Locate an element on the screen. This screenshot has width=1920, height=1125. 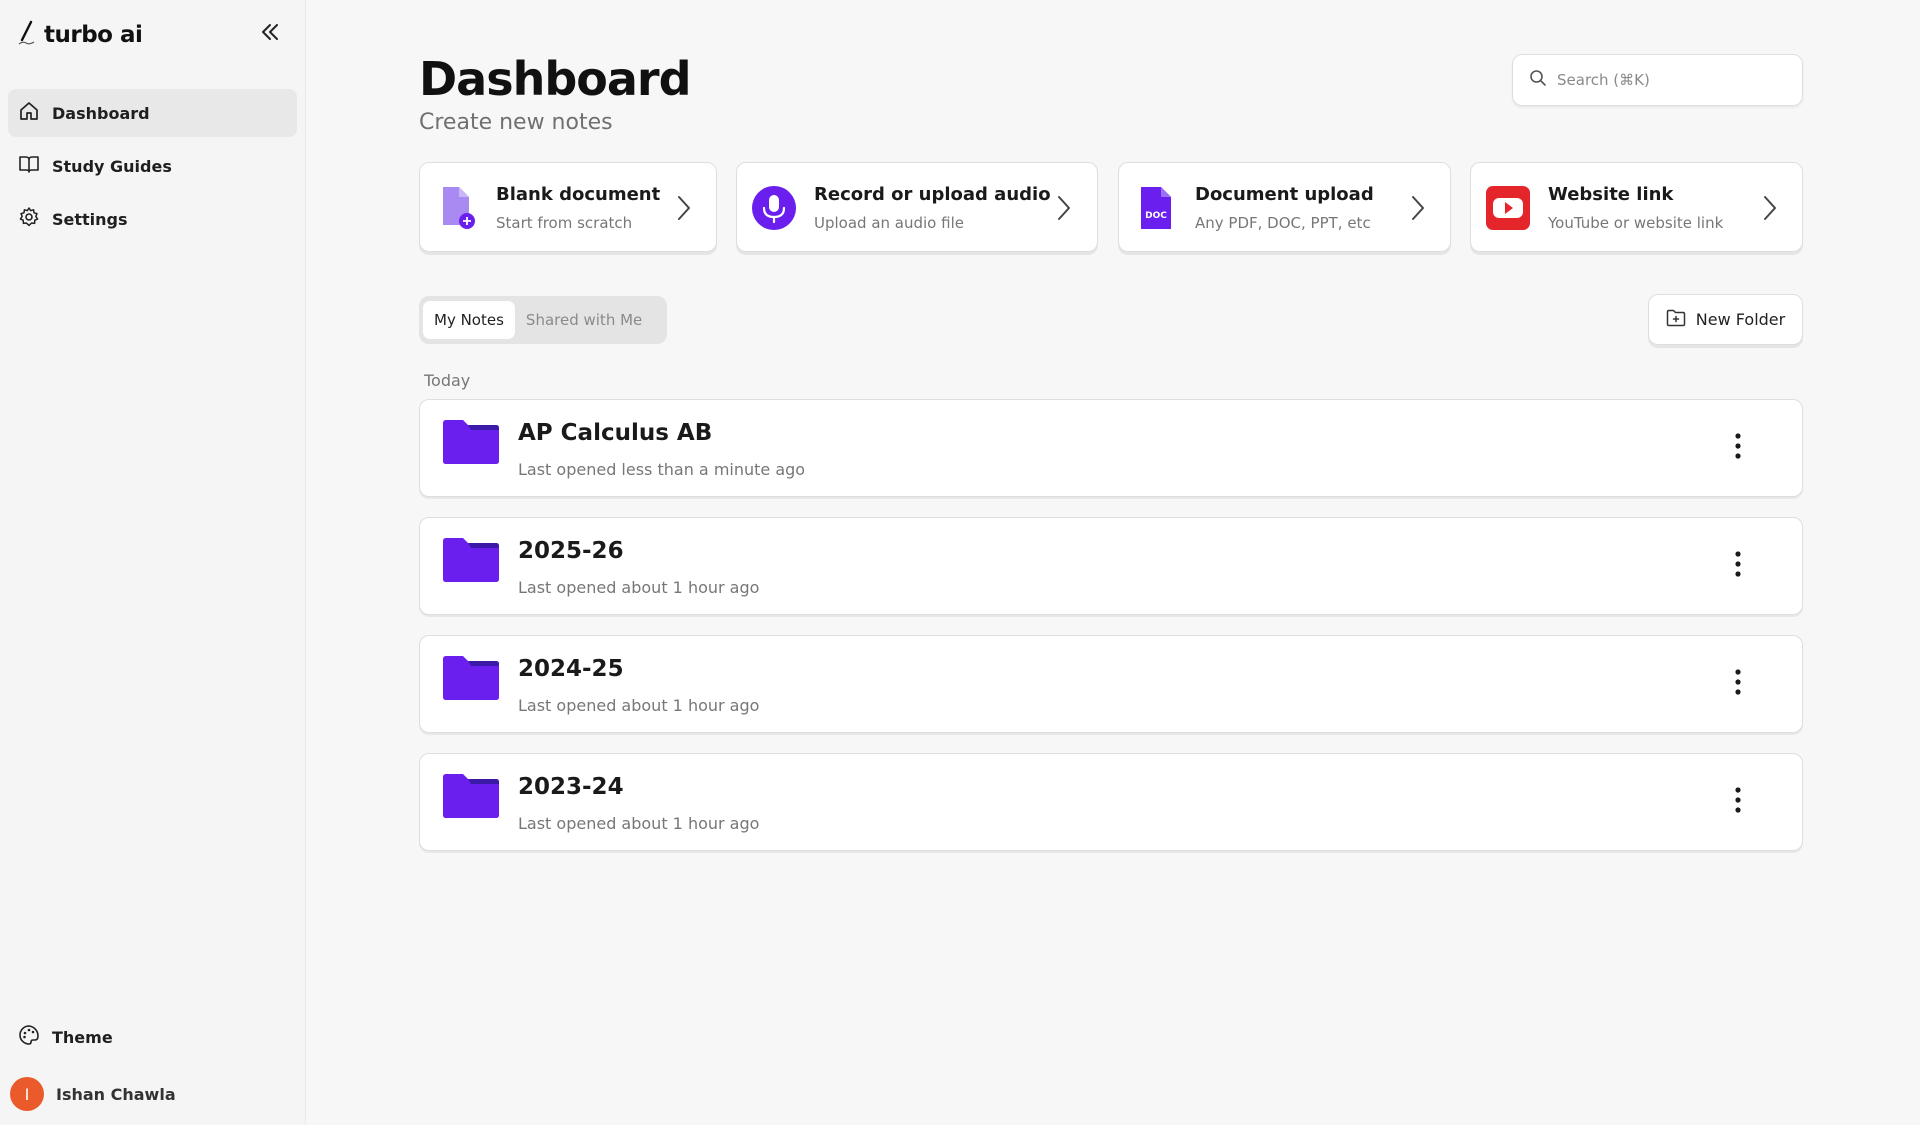
sidebar-item-study-guides: Study Guides is located at coordinates (152, 166).